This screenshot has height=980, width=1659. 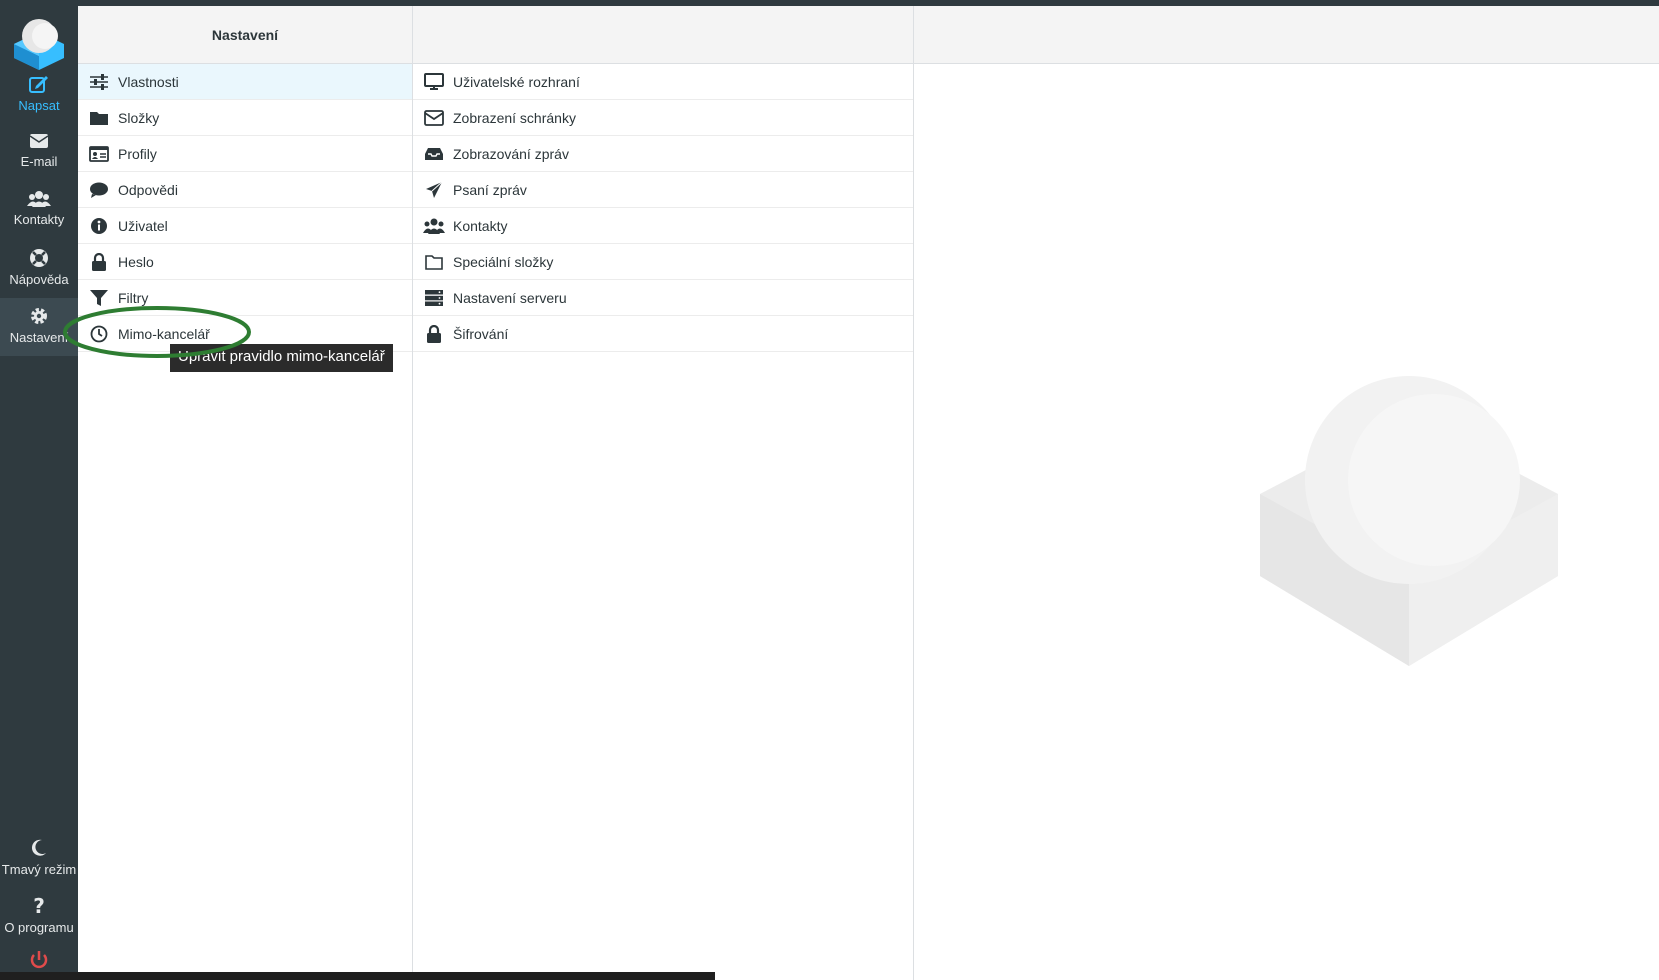 What do you see at coordinates (514, 117) in the screenshot?
I see `section-label: Zobrazení schránky` at bounding box center [514, 117].